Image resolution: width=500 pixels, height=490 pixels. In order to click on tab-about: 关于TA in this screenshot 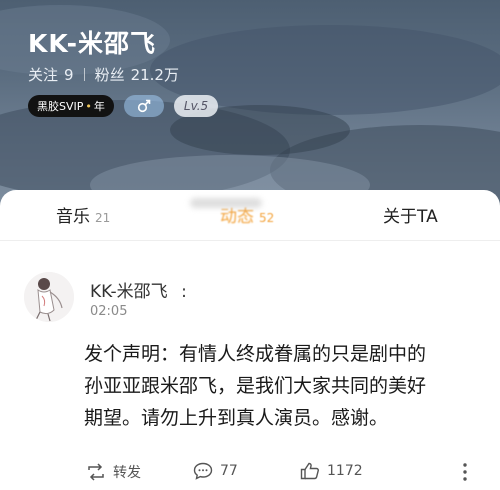, I will do `click(410, 214)`.